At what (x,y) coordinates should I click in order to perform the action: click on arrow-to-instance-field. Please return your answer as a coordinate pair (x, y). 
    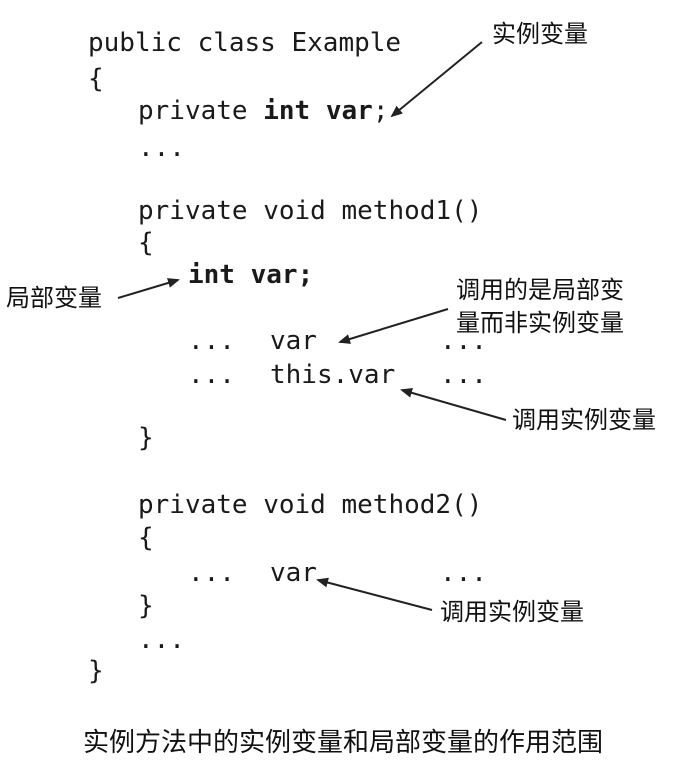
    Looking at the image, I should click on (436, 79).